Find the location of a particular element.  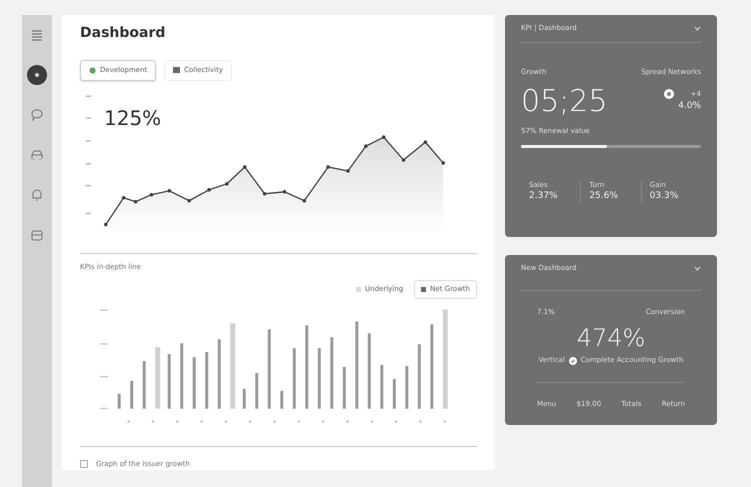

checkbox is located at coordinates (84, 464).